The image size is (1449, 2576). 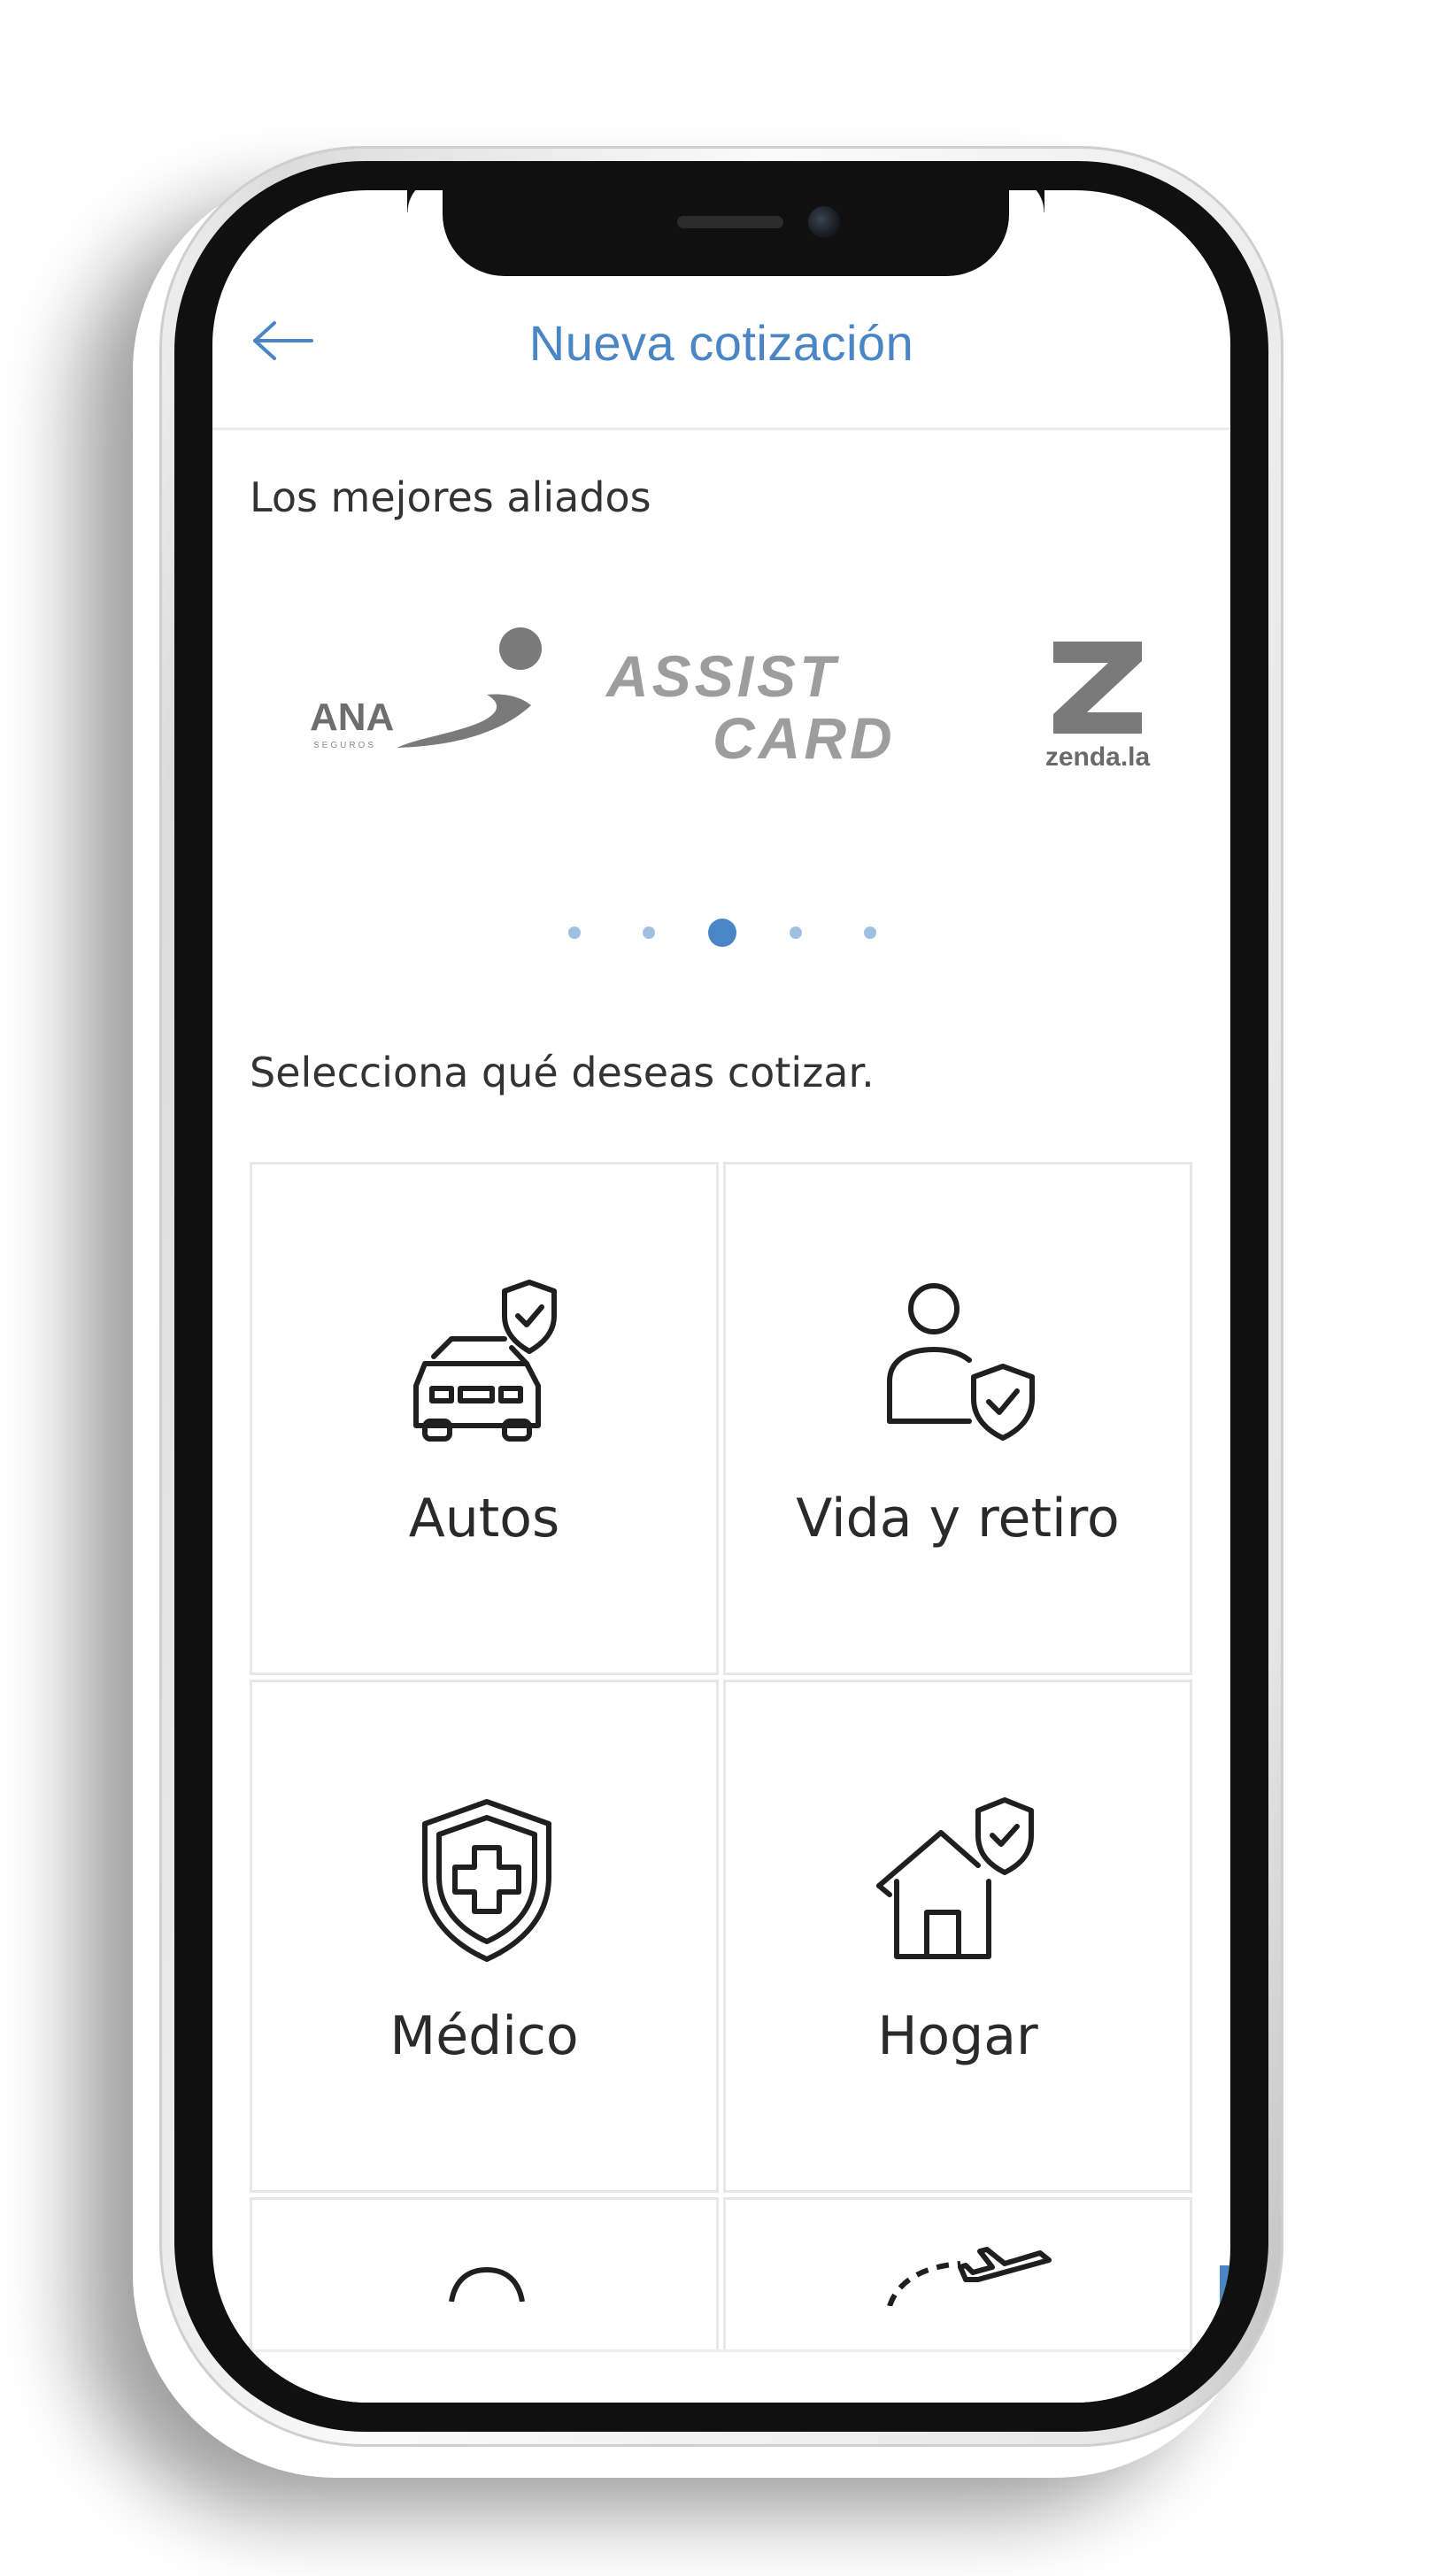 What do you see at coordinates (955, 1878) in the screenshot?
I see `house-shield-icon` at bounding box center [955, 1878].